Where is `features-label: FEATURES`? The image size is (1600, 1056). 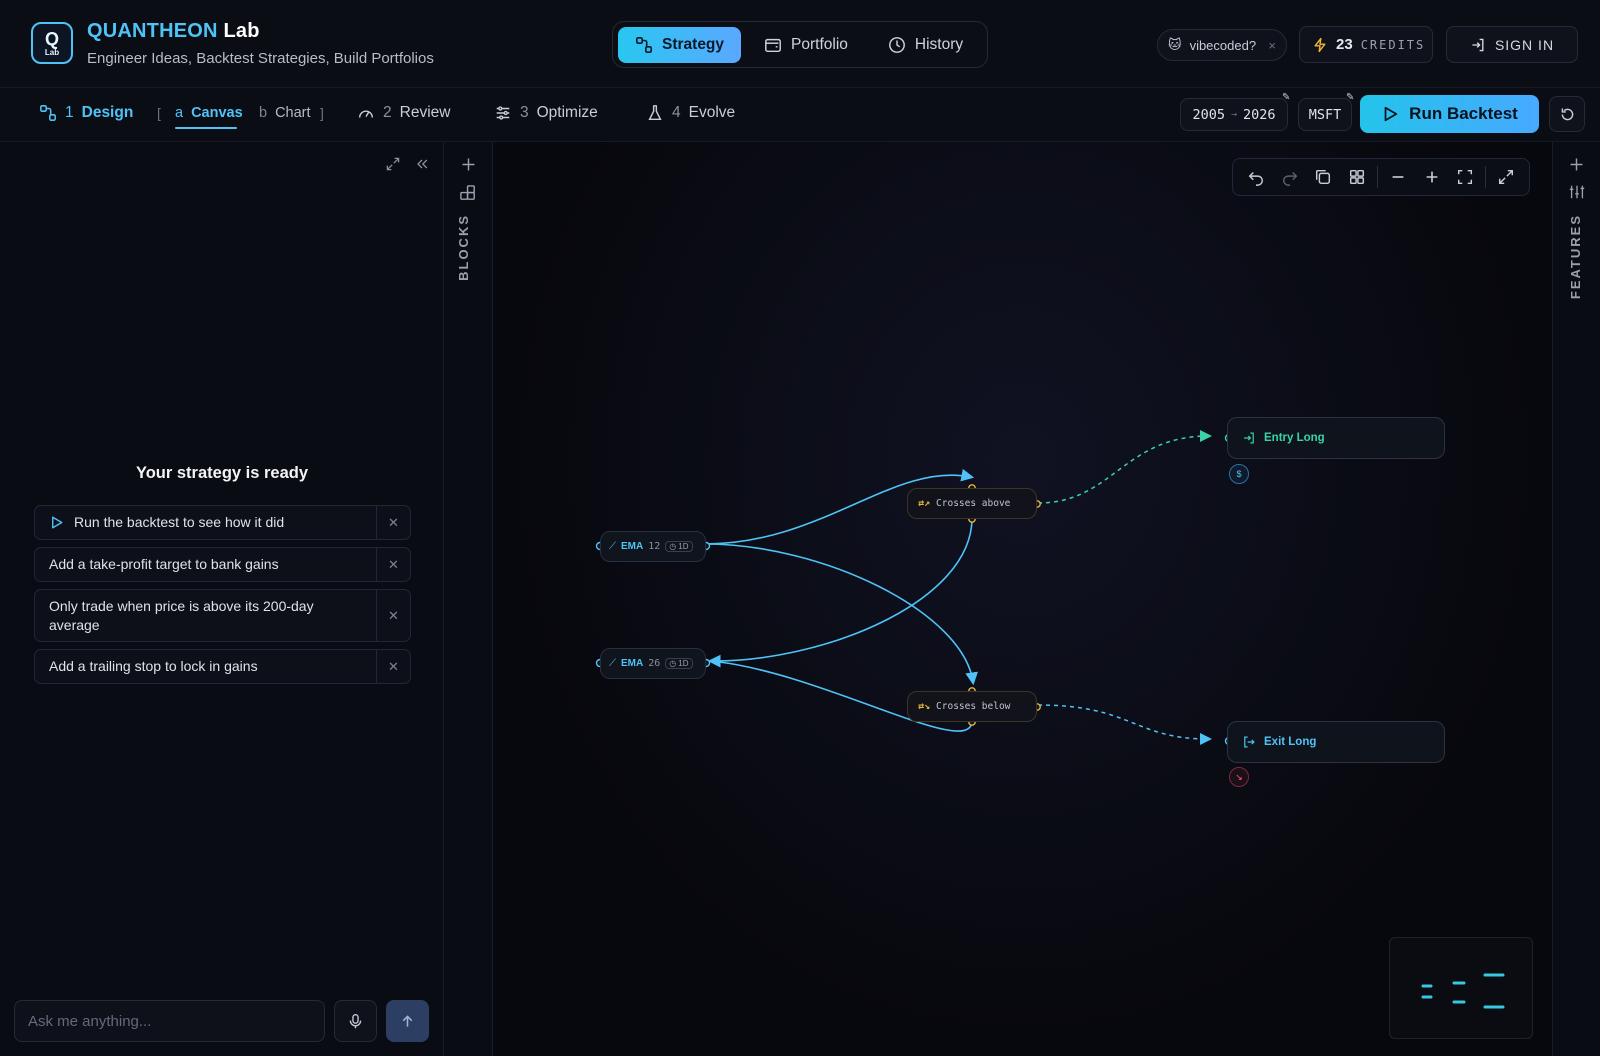
features-label: FEATURES is located at coordinates (1575, 256).